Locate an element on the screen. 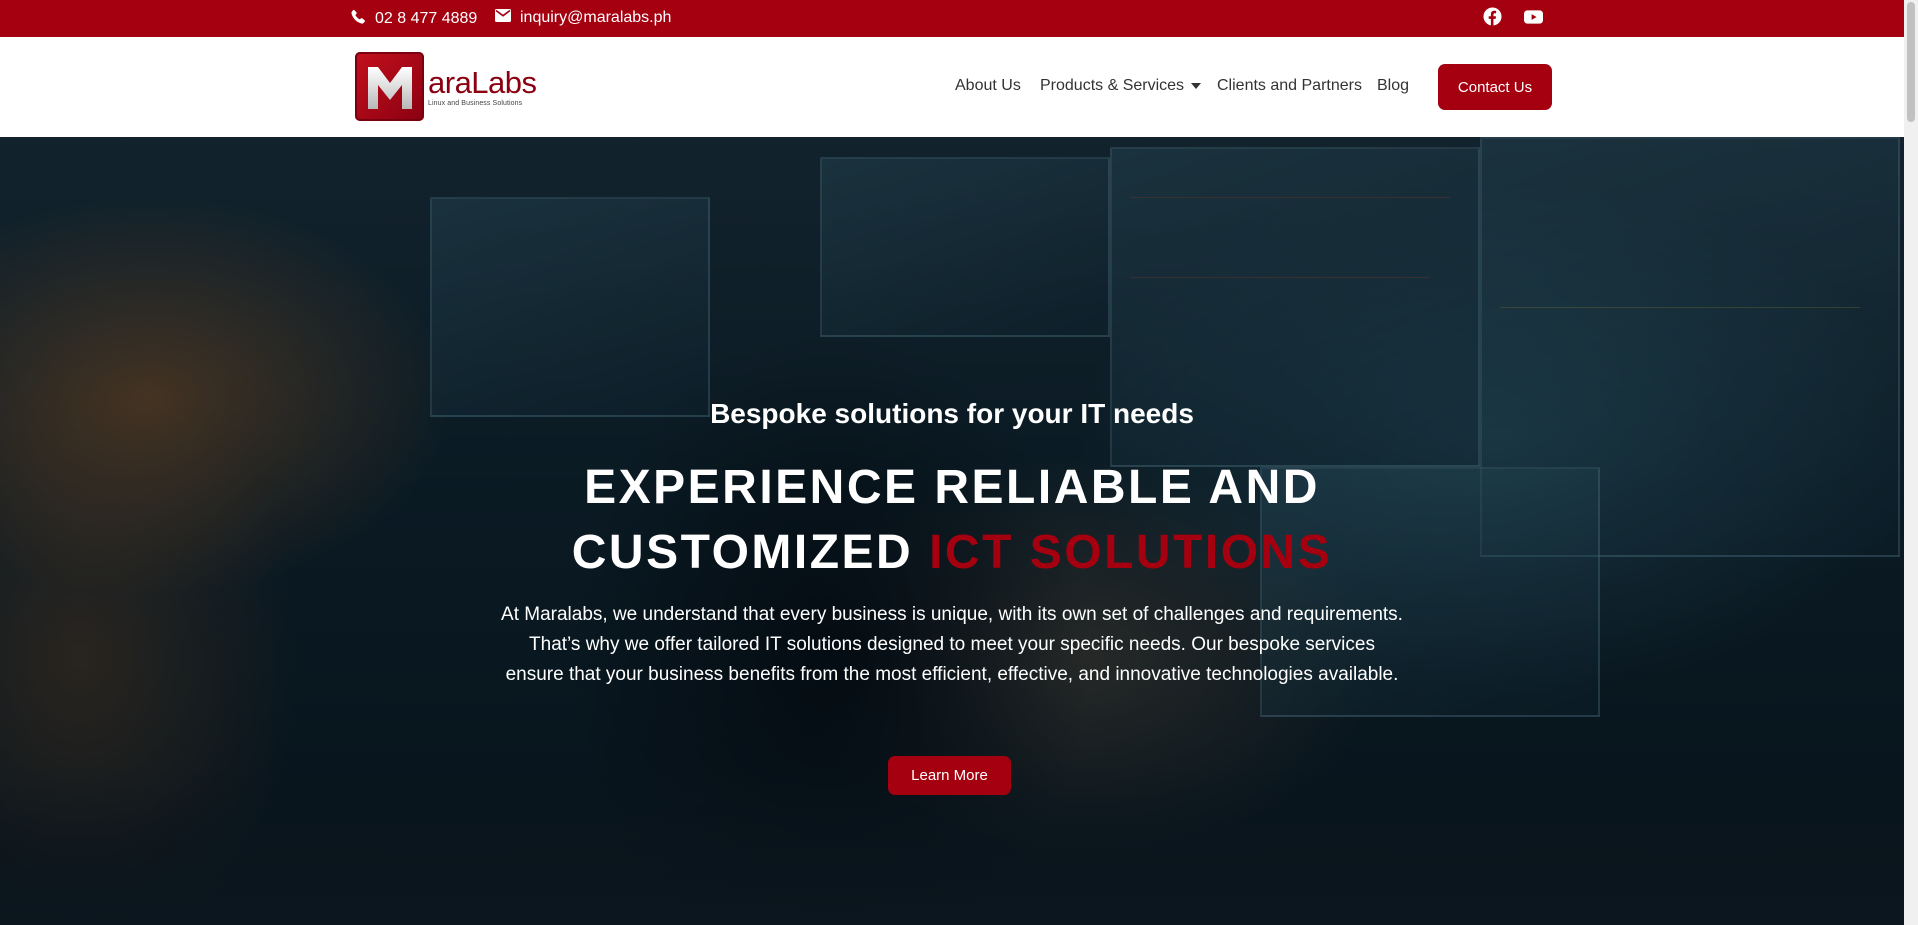 The width and height of the screenshot is (1918, 925). email-address: inquiry@maralabs.ph is located at coordinates (596, 17).